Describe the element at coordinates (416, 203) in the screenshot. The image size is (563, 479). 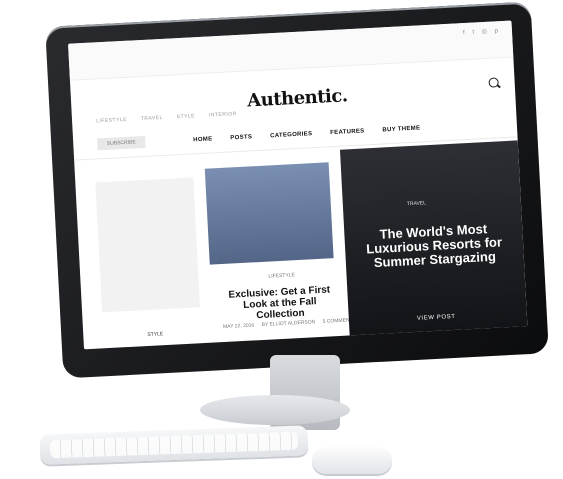
I see `right-card-category: TRAVEL` at that location.